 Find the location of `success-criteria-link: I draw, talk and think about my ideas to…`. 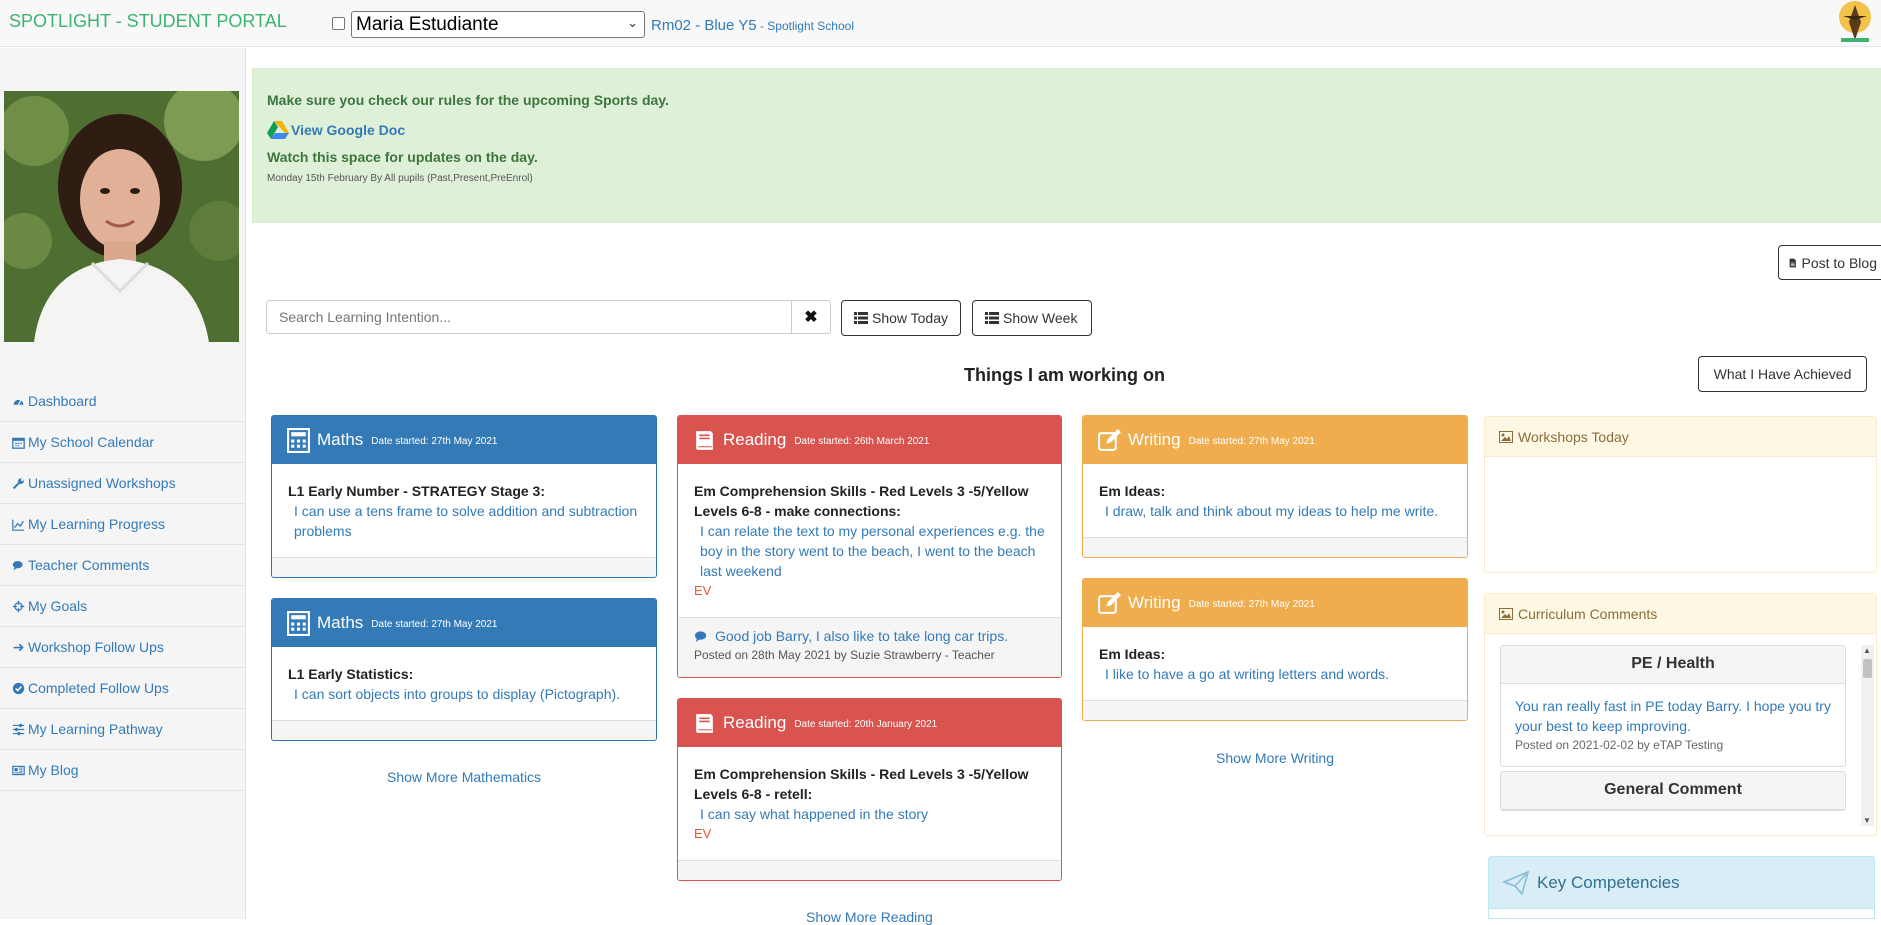

success-criteria-link: I draw, talk and think about my ideas to… is located at coordinates (1275, 511).